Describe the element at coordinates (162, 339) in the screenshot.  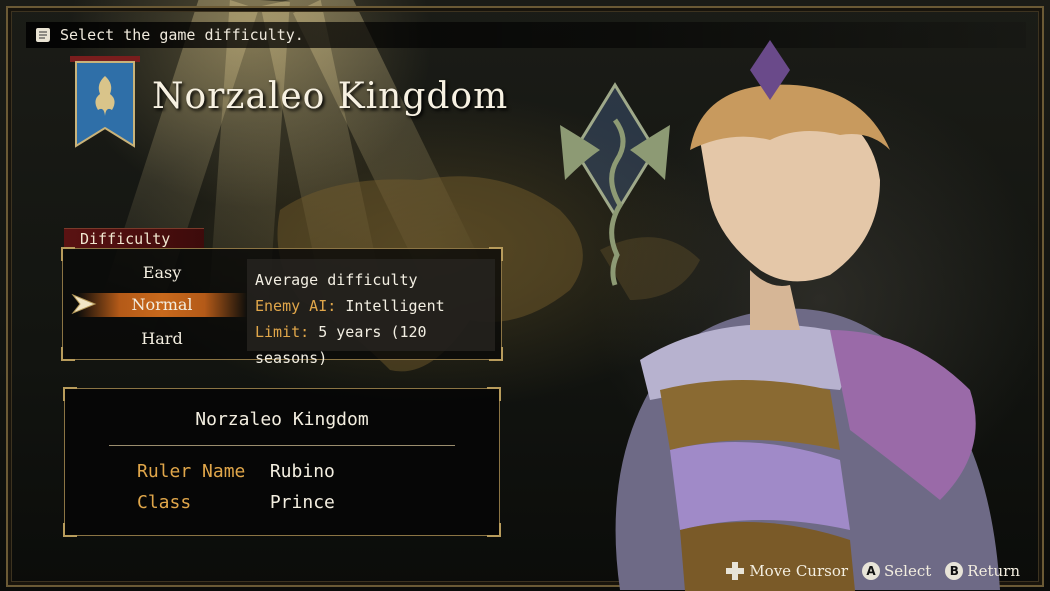
I see `difficulty-option-hard: Hard` at that location.